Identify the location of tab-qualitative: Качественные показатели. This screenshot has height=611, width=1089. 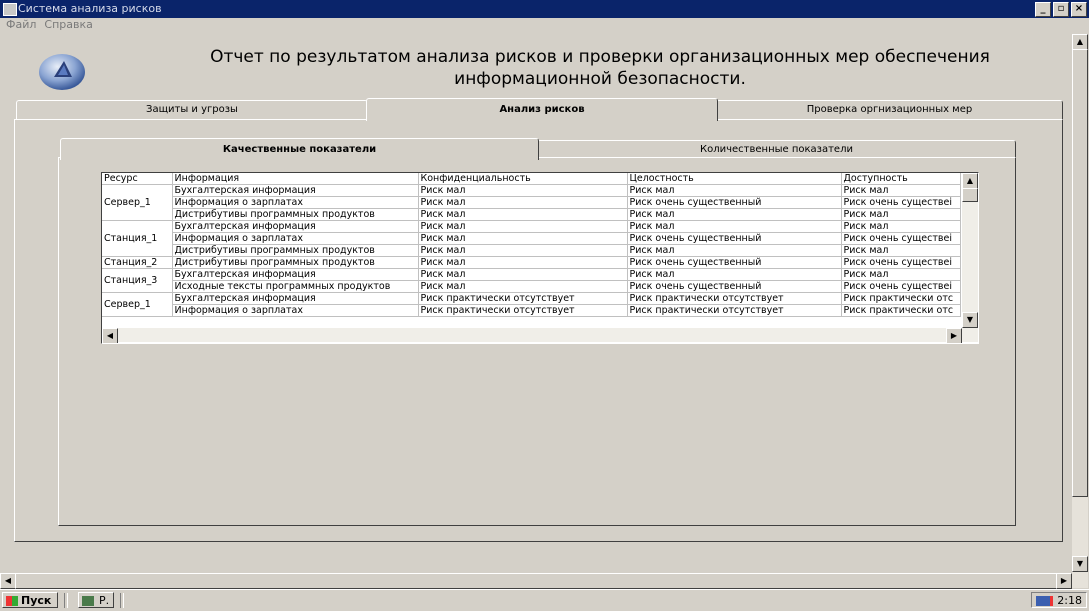
(299, 149).